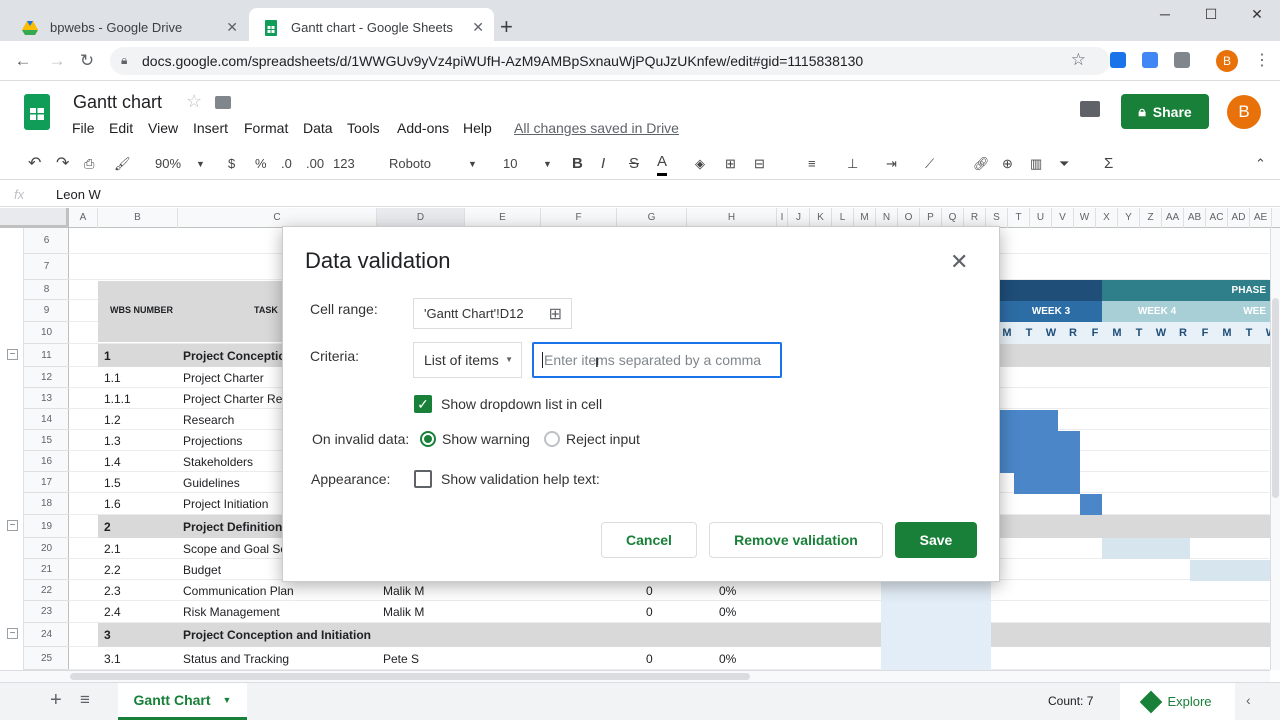 The width and height of the screenshot is (1280, 720). What do you see at coordinates (1217, 218) in the screenshot?
I see `column-header-ac: AC` at bounding box center [1217, 218].